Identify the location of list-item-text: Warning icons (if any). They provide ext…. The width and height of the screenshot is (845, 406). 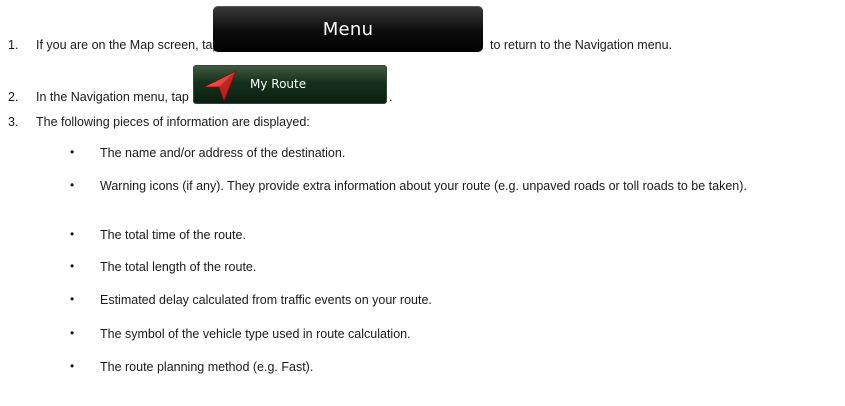
(423, 186).